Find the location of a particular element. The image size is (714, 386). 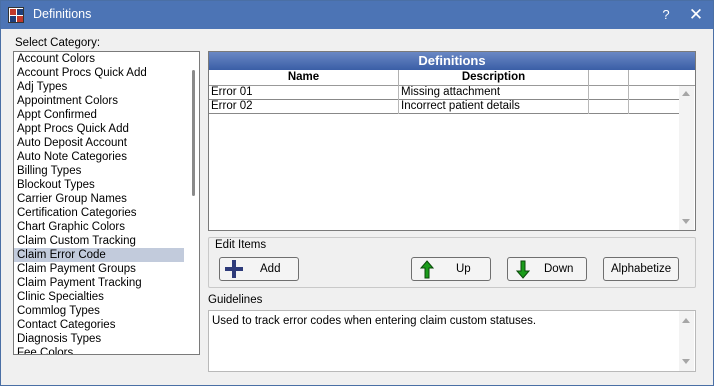

category-item: Claim Payment Tracking is located at coordinates (99, 283).